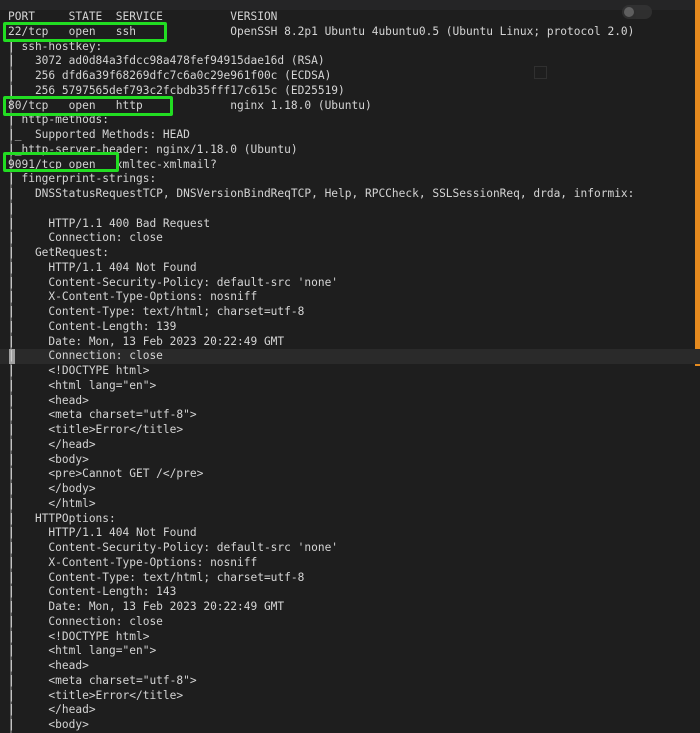 The height and width of the screenshot is (733, 700). What do you see at coordinates (350, 5) in the screenshot?
I see `window-header` at bounding box center [350, 5].